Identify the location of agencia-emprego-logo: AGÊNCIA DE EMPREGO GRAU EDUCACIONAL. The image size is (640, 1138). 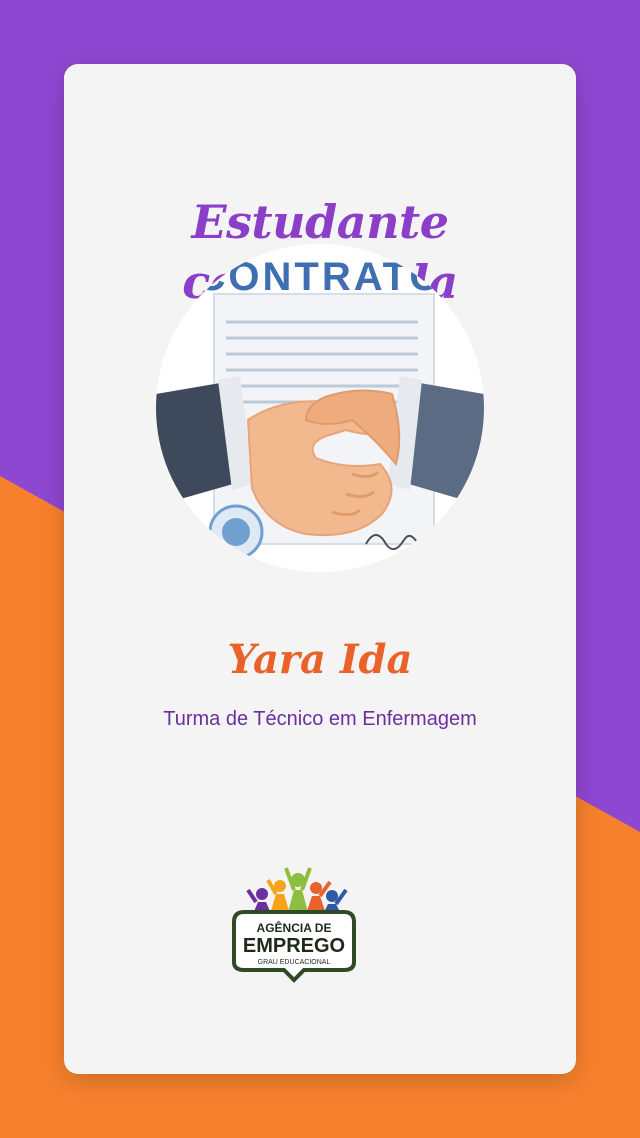
(294, 924).